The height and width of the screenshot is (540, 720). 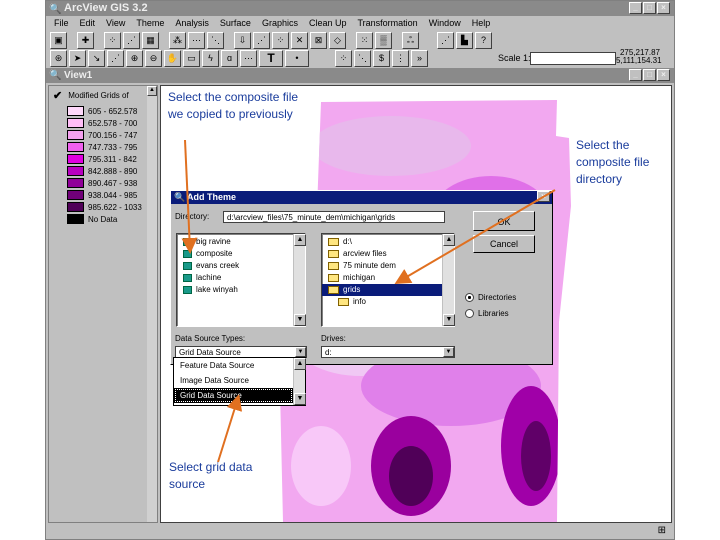 What do you see at coordinates (475, 237) in the screenshot?
I see `arrow-to-grids-folder` at bounding box center [475, 237].